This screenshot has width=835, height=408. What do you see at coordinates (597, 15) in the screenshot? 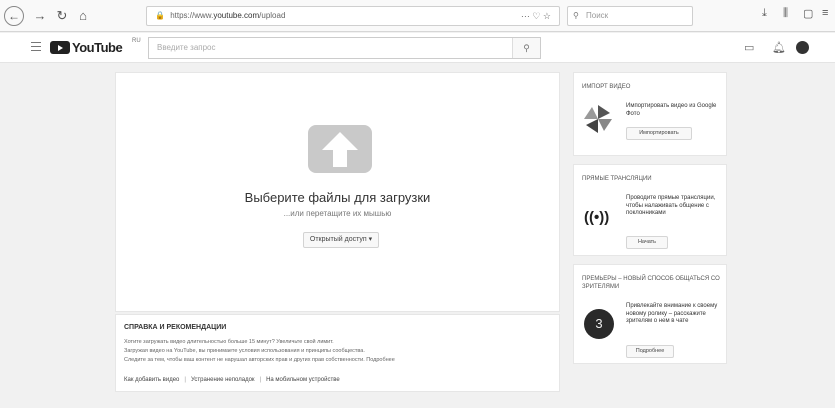
I see `browser-search-placeholder: Поиск` at bounding box center [597, 15].